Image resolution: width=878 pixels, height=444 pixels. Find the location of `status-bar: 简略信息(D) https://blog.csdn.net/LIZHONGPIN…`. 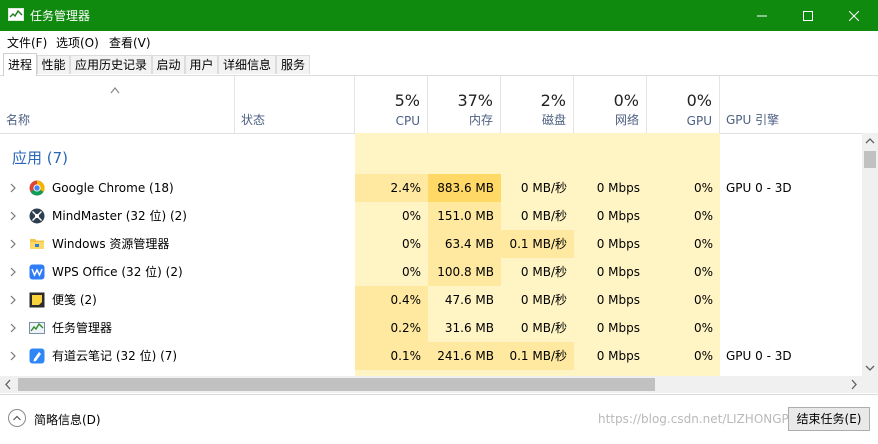

status-bar: 简略信息(D) https://blog.csdn.net/LIZHONGPIN… is located at coordinates (439, 419).